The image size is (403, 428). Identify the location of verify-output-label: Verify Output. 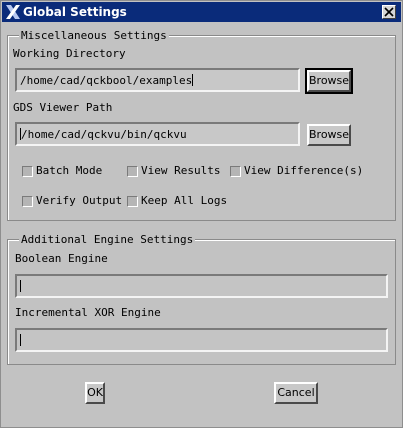
(79, 200).